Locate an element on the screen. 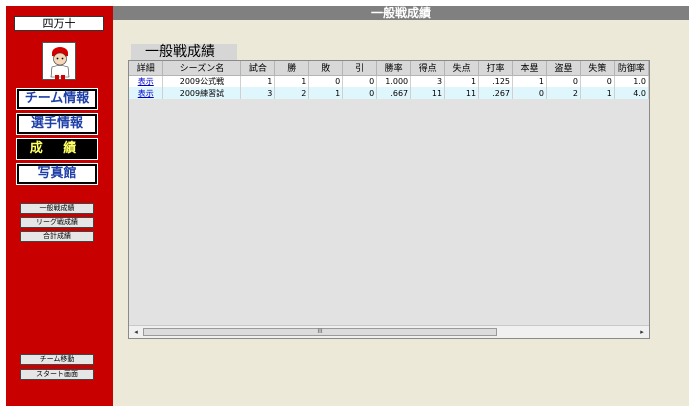 The image size is (700, 416). nav-team-info-button: チーム情報 is located at coordinates (57, 99).